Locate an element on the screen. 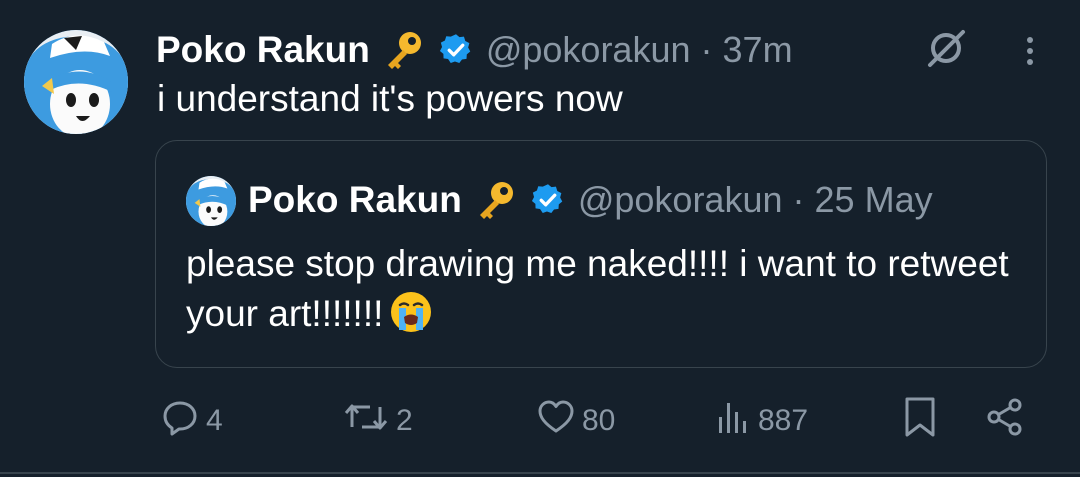 The width and height of the screenshot is (1080, 477). repost-icon is located at coordinates (366, 421).